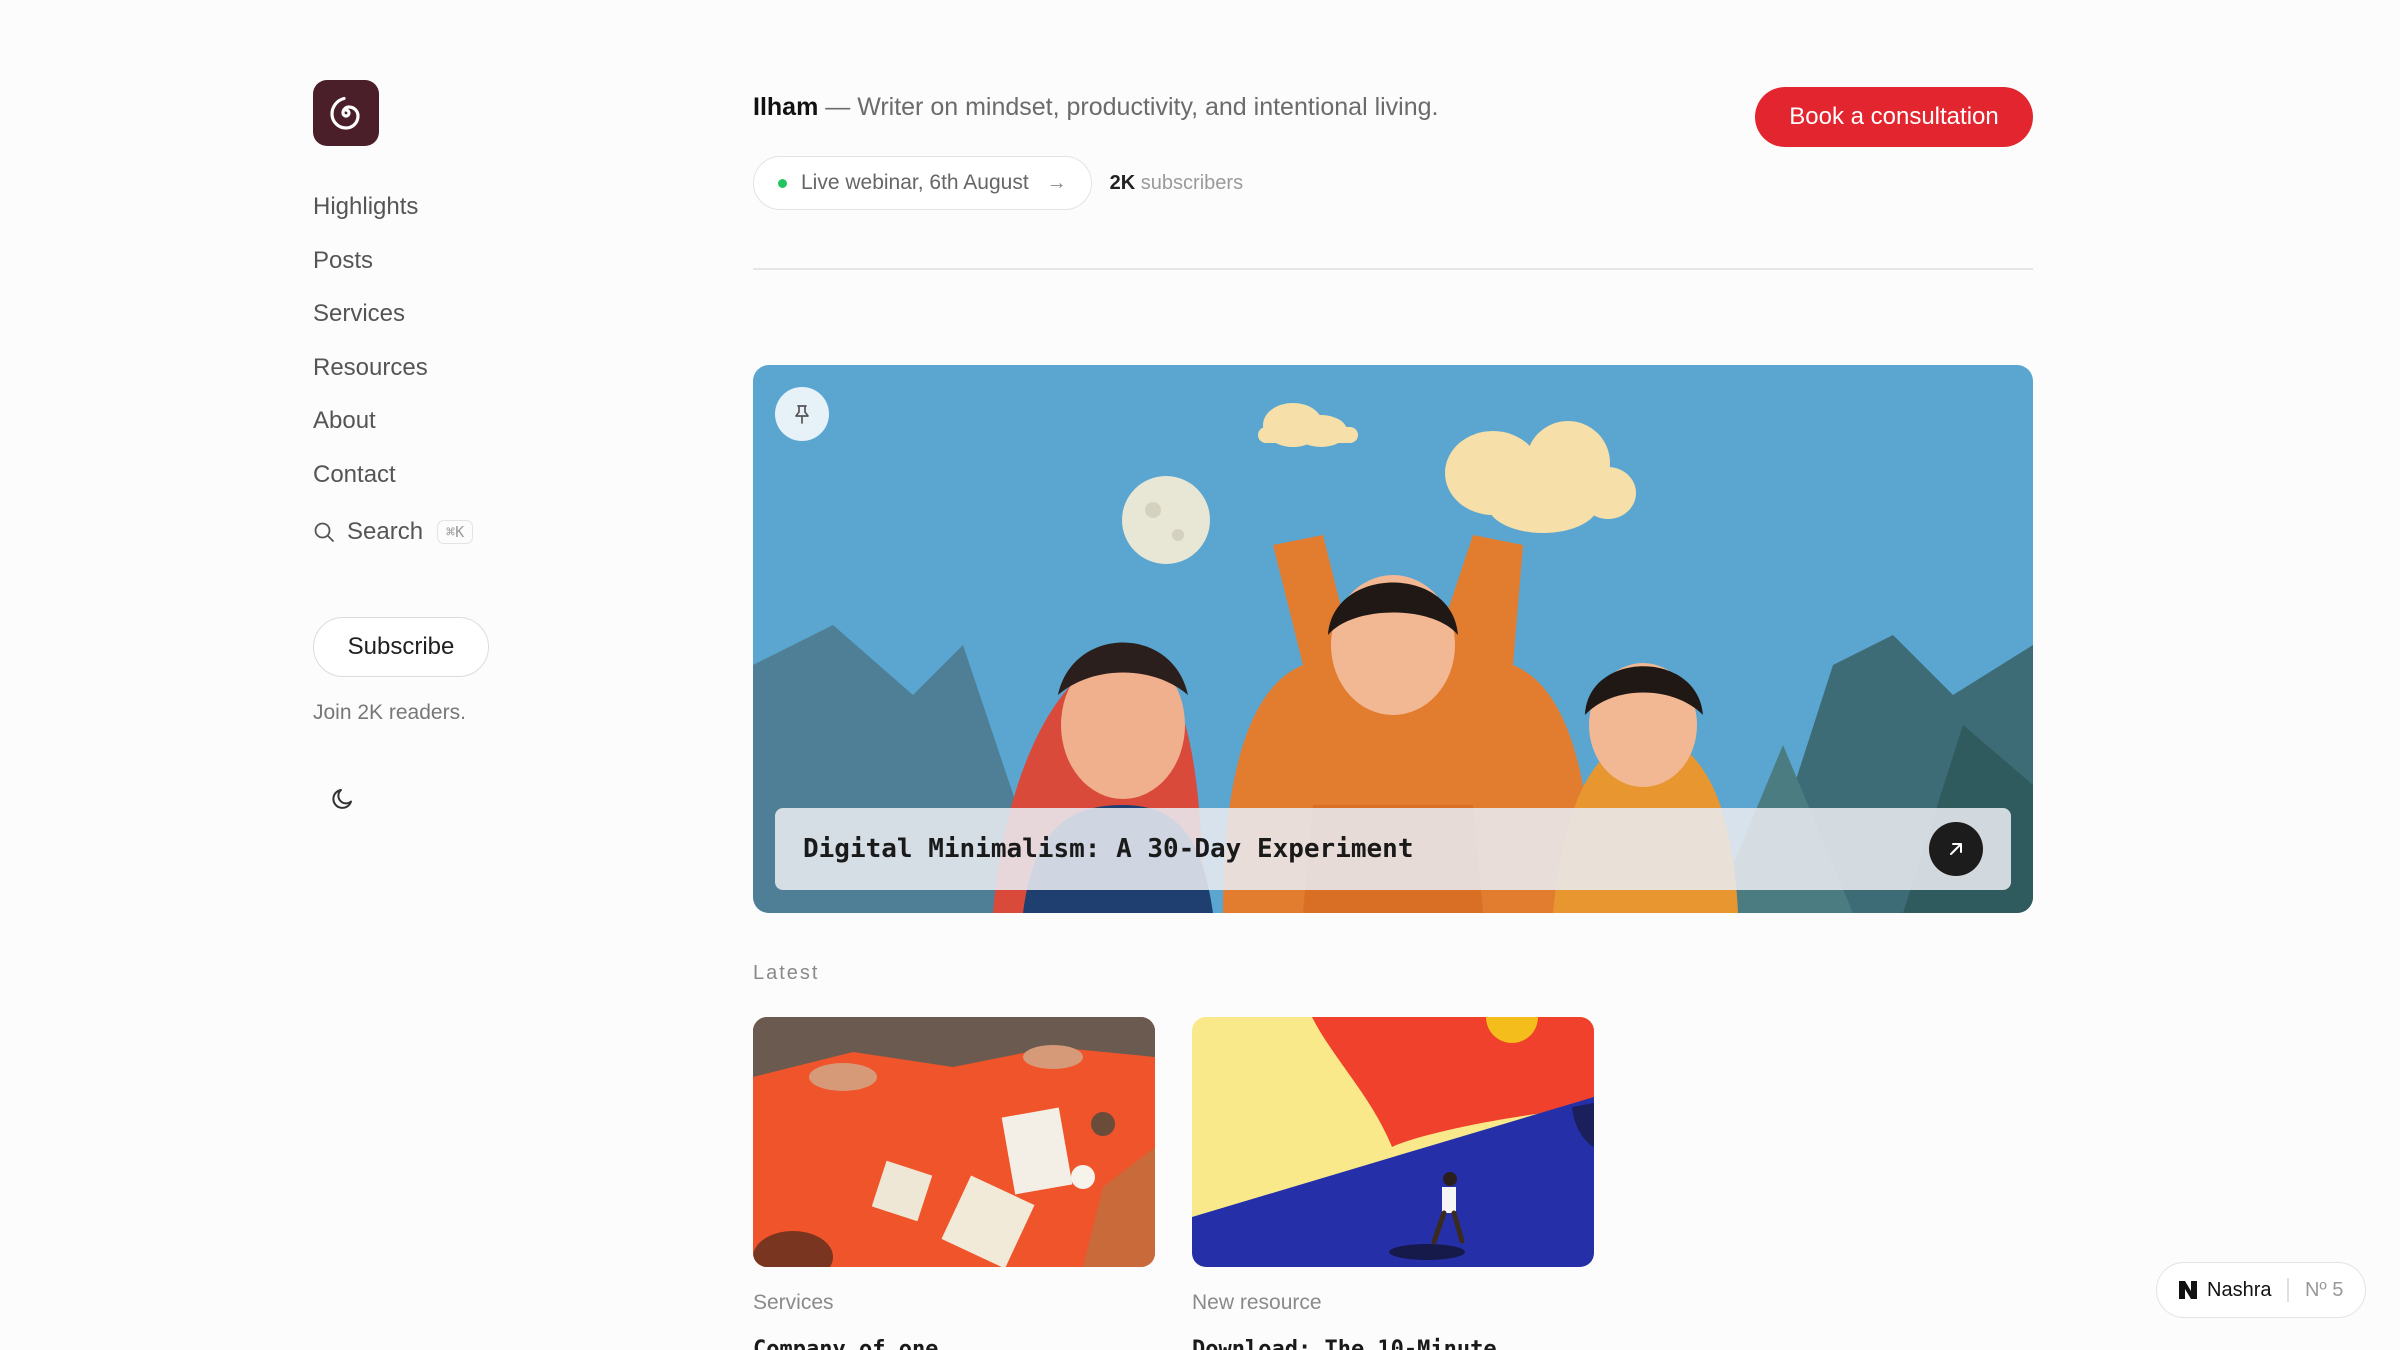 The image size is (2400, 1350). Describe the element at coordinates (1056, 182) in the screenshot. I see `arrow-right-icon: →` at that location.